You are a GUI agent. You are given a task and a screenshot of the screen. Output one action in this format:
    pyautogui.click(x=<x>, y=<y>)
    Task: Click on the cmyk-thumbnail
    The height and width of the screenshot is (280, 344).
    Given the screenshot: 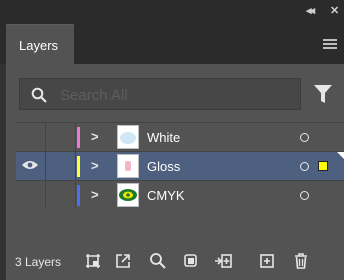 What is the action you would take?
    pyautogui.click(x=128, y=195)
    